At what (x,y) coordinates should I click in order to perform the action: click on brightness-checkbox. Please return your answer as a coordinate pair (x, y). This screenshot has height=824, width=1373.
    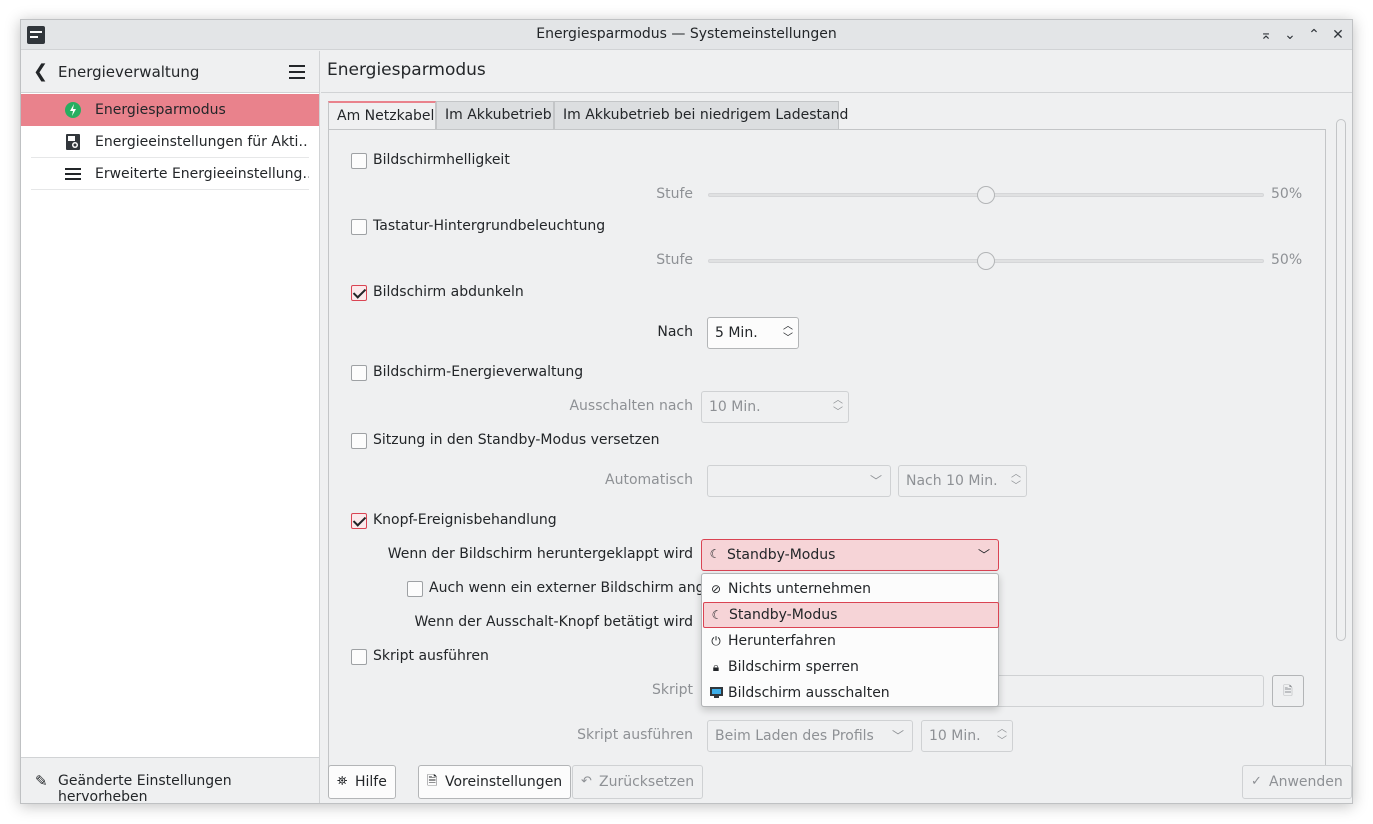
    Looking at the image, I should click on (359, 161).